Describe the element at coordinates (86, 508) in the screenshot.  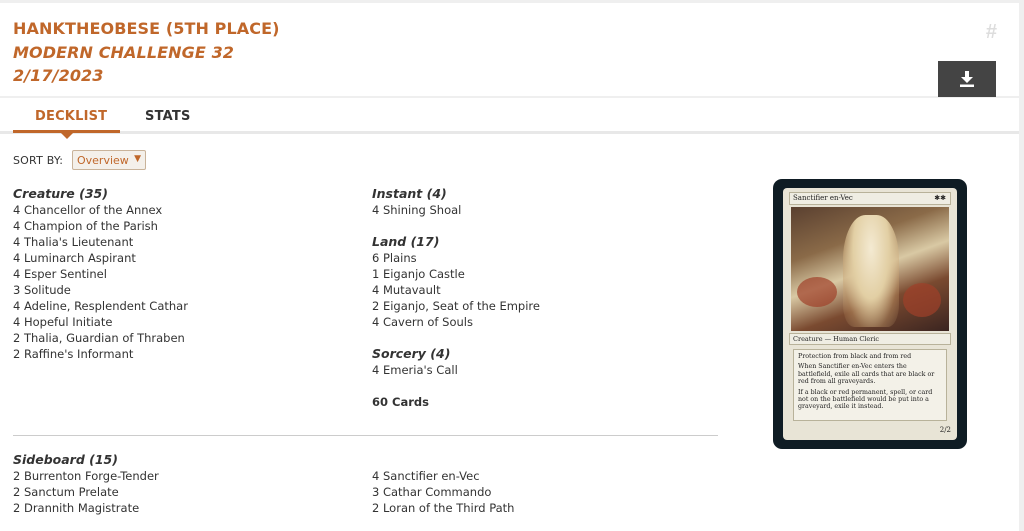
I see `card-line: 2 Drannith Magistrate` at that location.